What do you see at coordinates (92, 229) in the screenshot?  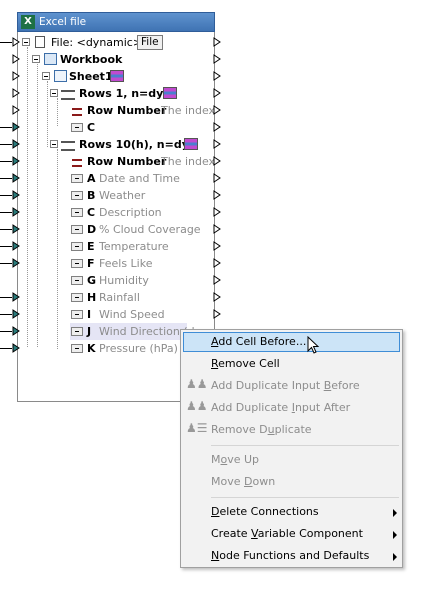 I see `column-letter: D` at bounding box center [92, 229].